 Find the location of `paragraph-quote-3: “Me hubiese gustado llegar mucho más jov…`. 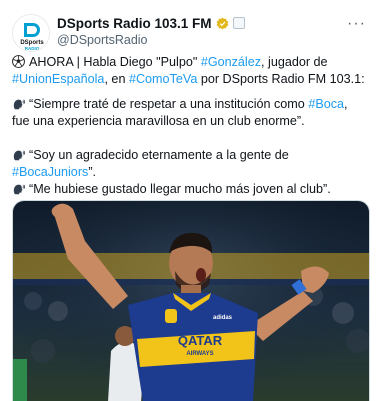

paragraph-quote-3: “Me hubiese gustado llegar mucho más jov… is located at coordinates (190, 189).